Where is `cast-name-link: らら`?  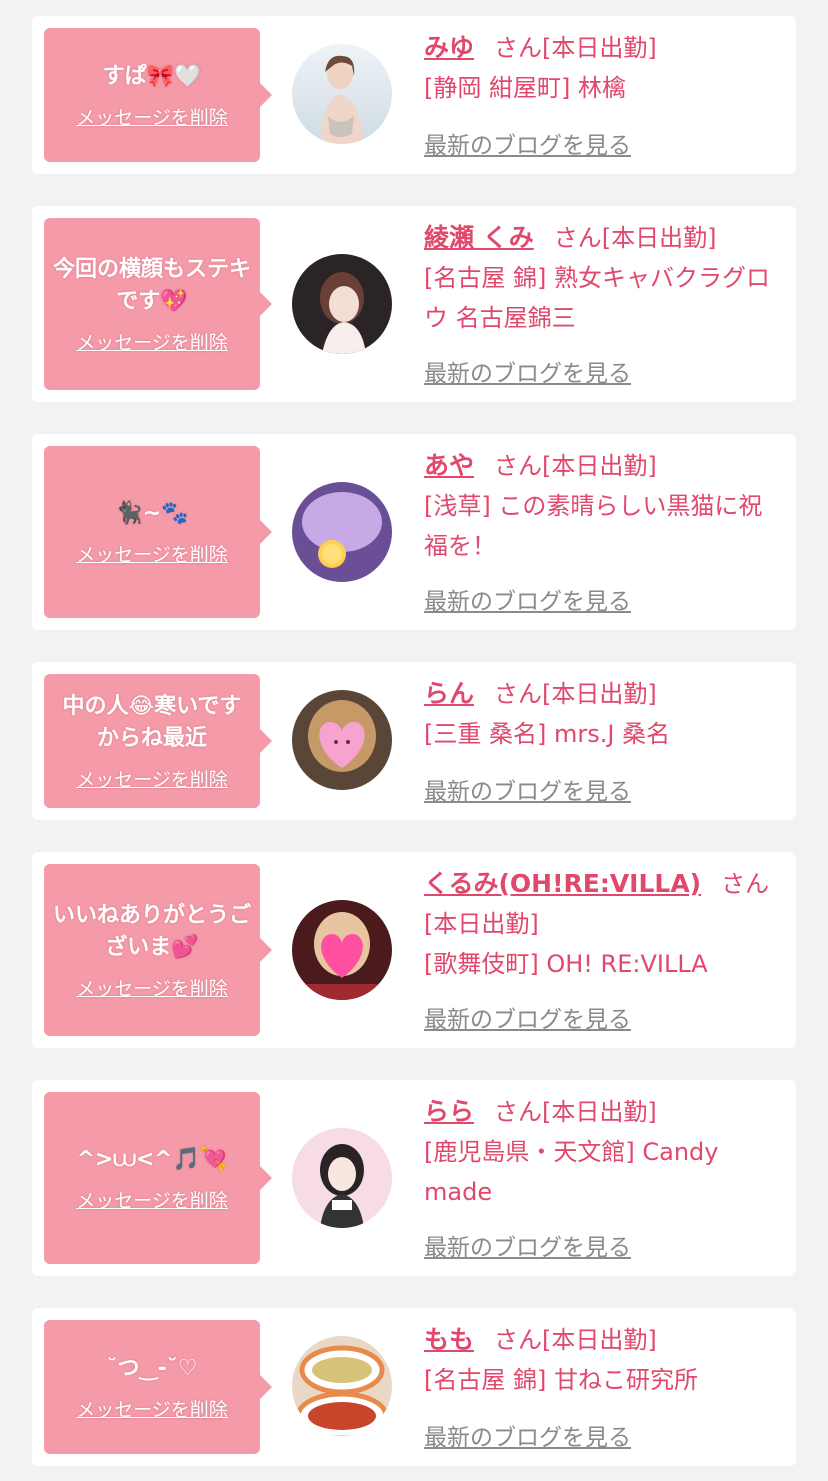 cast-name-link: らら is located at coordinates (449, 1111).